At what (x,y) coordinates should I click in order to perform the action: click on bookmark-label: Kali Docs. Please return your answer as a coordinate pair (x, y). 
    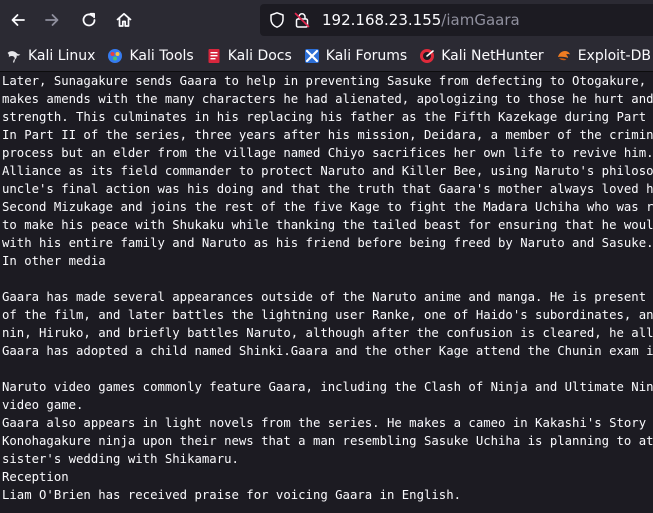
    Looking at the image, I should click on (259, 55).